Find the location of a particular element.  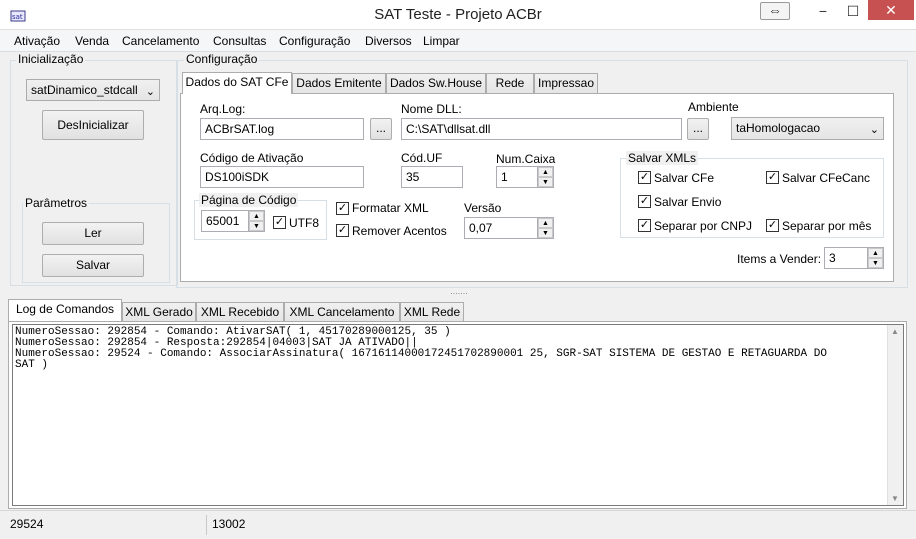

utf8-label: UTF8 is located at coordinates (304, 223).